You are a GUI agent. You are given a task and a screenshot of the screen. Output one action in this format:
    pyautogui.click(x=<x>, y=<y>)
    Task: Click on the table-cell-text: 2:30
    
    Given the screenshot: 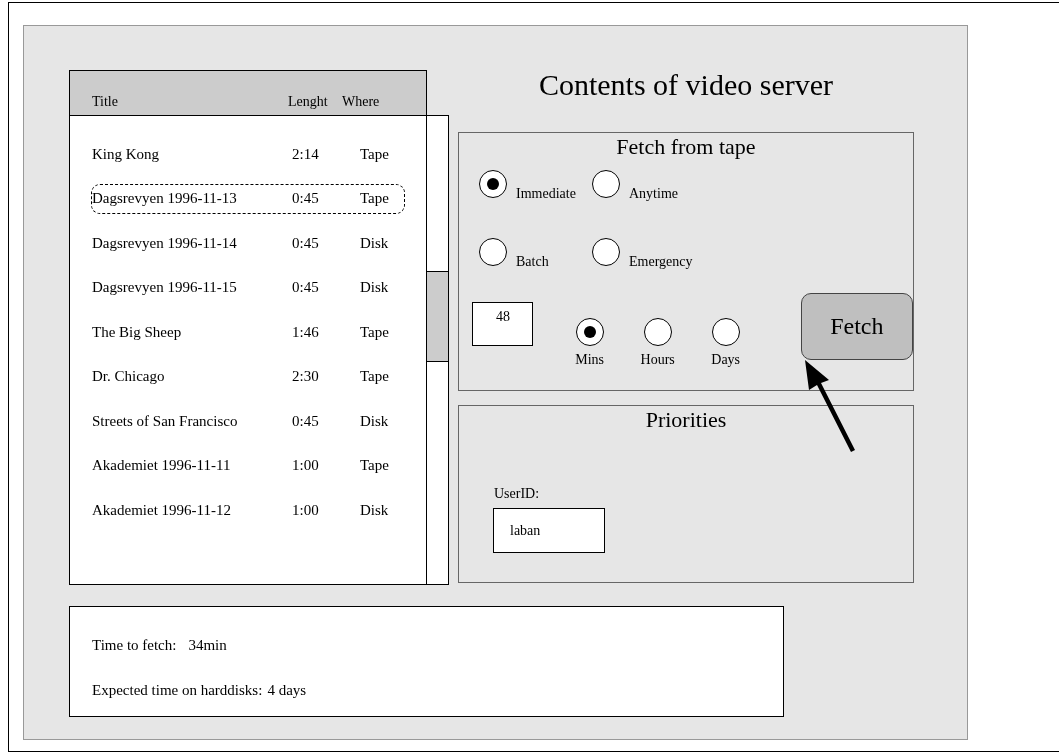 What is the action you would take?
    pyautogui.click(x=306, y=376)
    